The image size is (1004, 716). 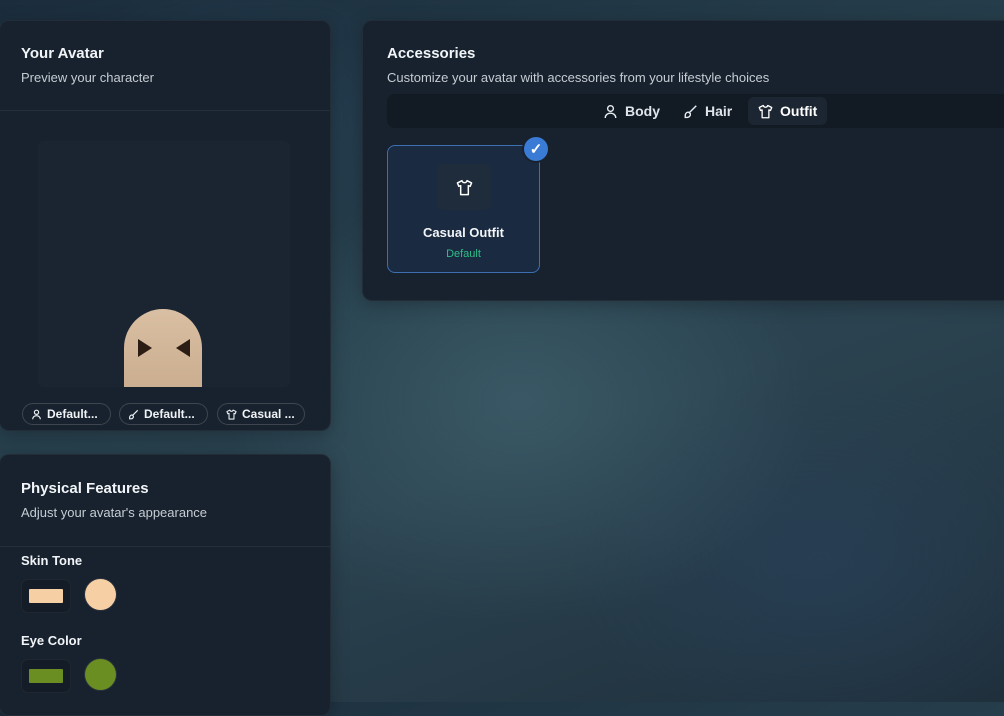 What do you see at coordinates (100, 594) in the screenshot?
I see `skin-tone-preview` at bounding box center [100, 594].